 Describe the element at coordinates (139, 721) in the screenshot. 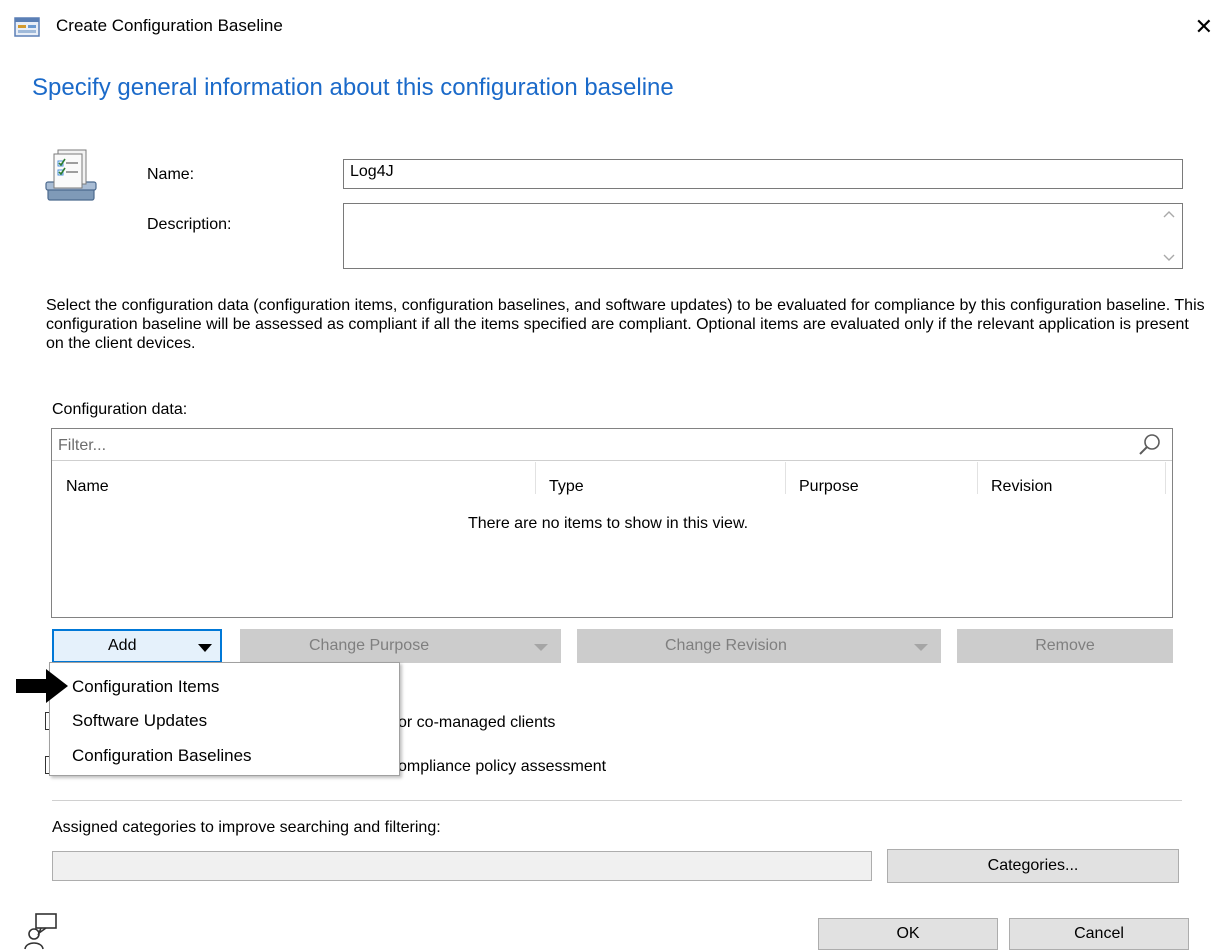

I see `menu-item-software-updates: Software Updates` at that location.